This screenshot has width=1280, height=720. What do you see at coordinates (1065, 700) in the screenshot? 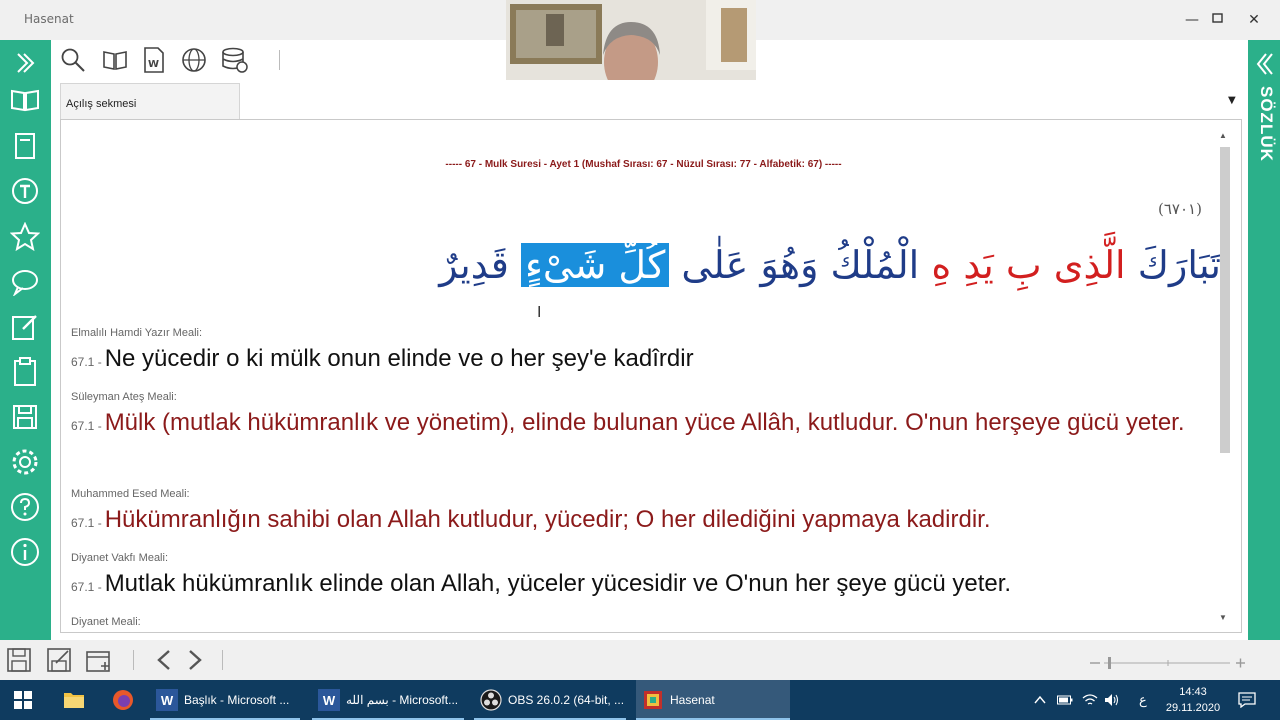
I see `battery-icon` at bounding box center [1065, 700].